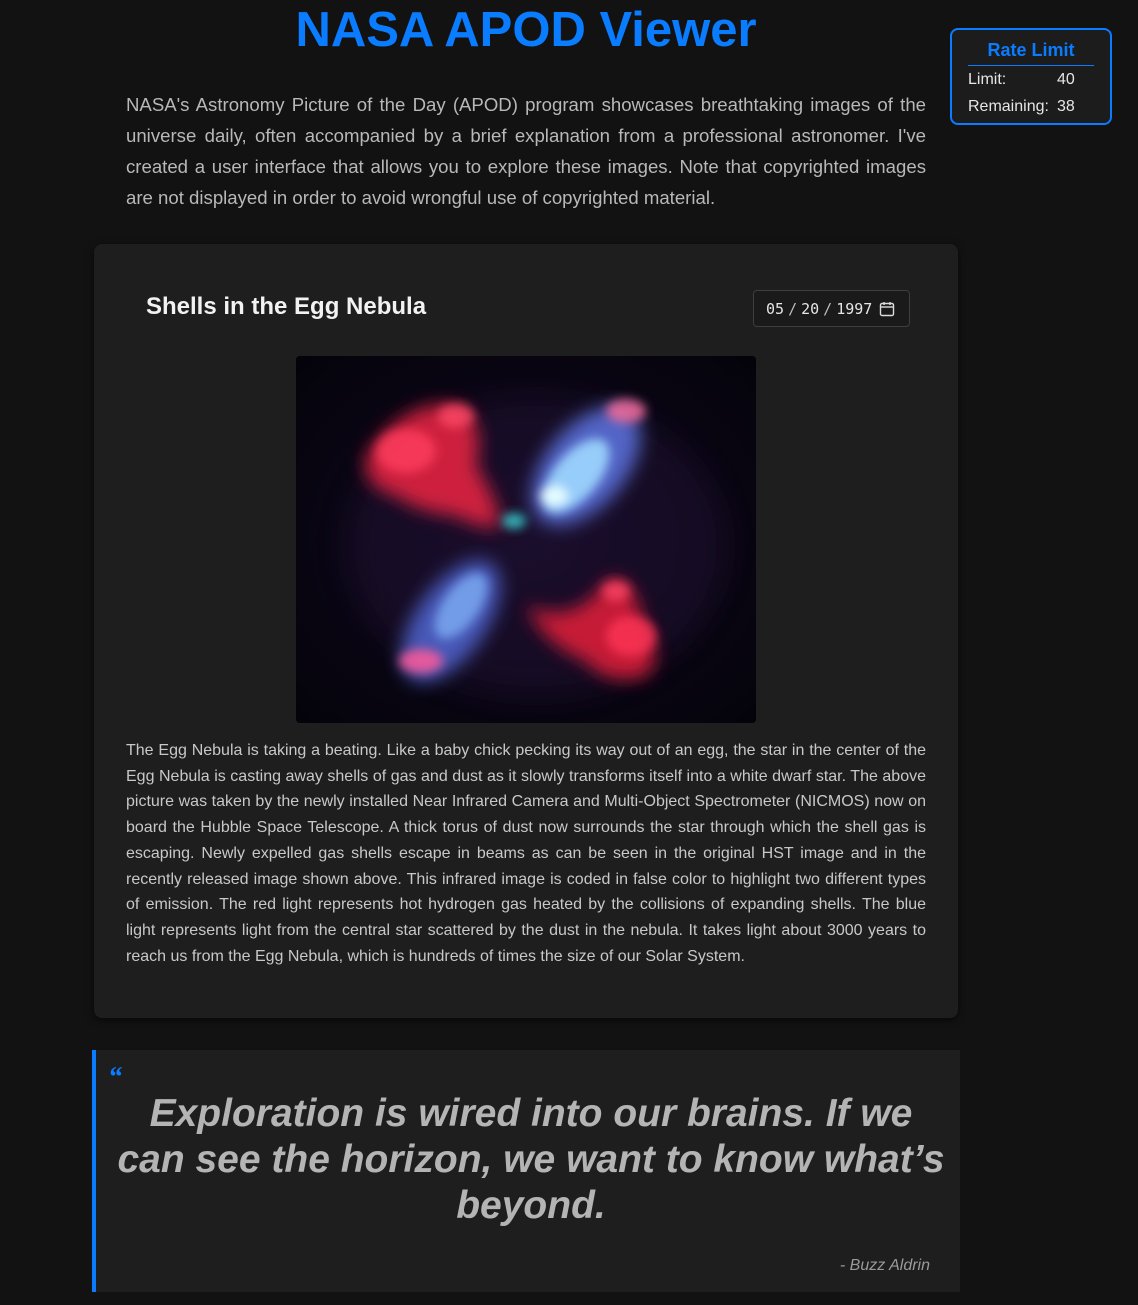 This screenshot has width=1138, height=1305. Describe the element at coordinates (775, 309) in the screenshot. I see `date-month: 05` at that location.